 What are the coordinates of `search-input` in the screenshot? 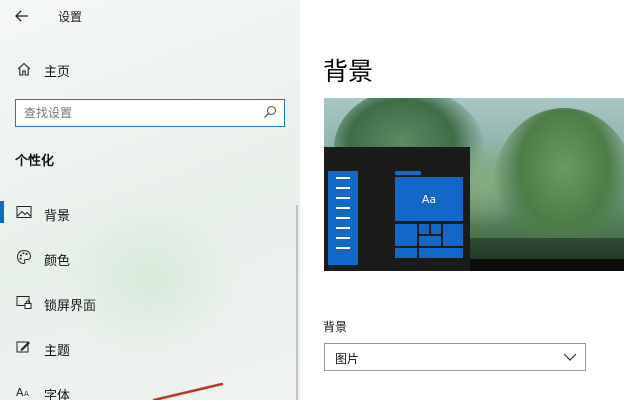 It's located at (136, 112).